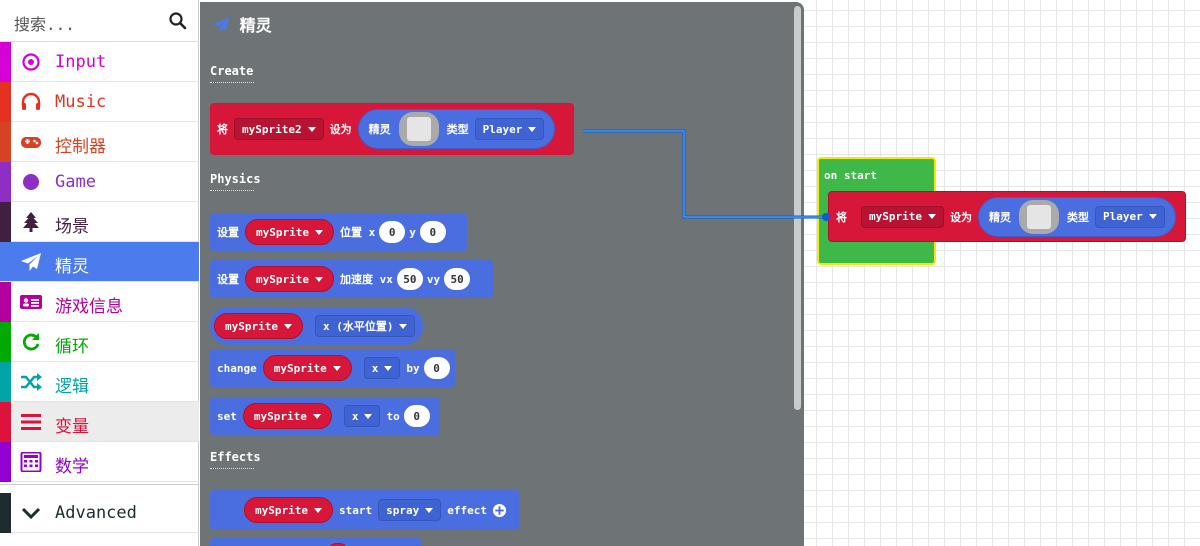  What do you see at coordinates (338, 232) in the screenshot?
I see `set-position-block: 设置 mySprite 位置 x 0 y 0` at bounding box center [338, 232].